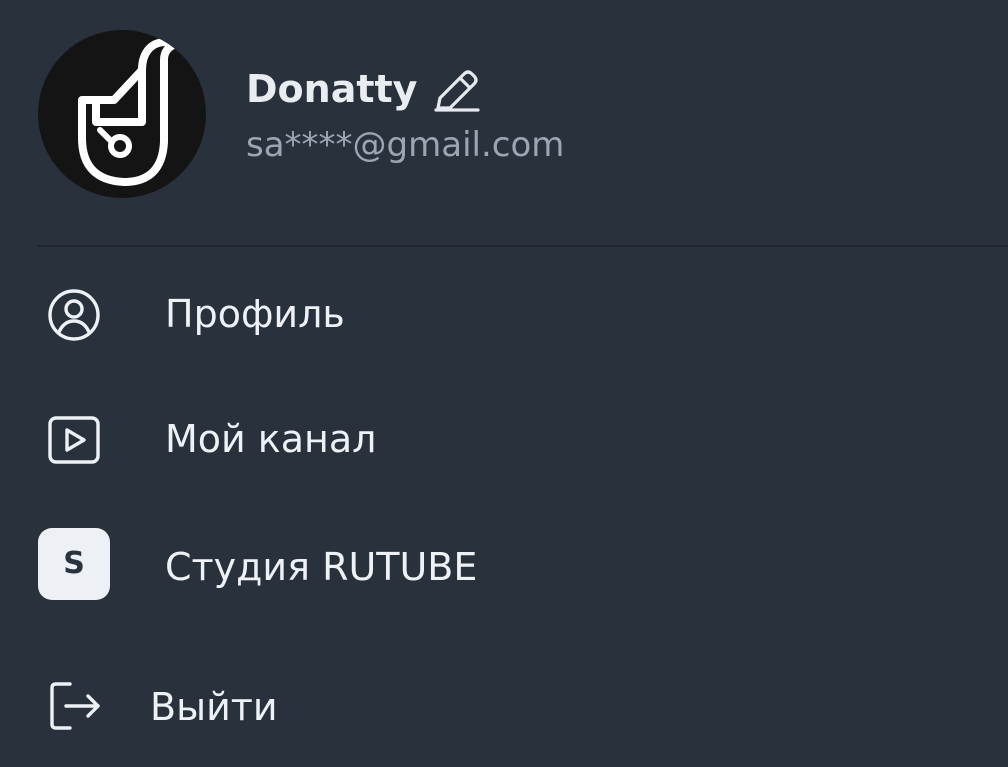 This screenshot has width=1008, height=767. I want to click on menu-item-studio: S Студия RUTUBE, so click(504, 564).